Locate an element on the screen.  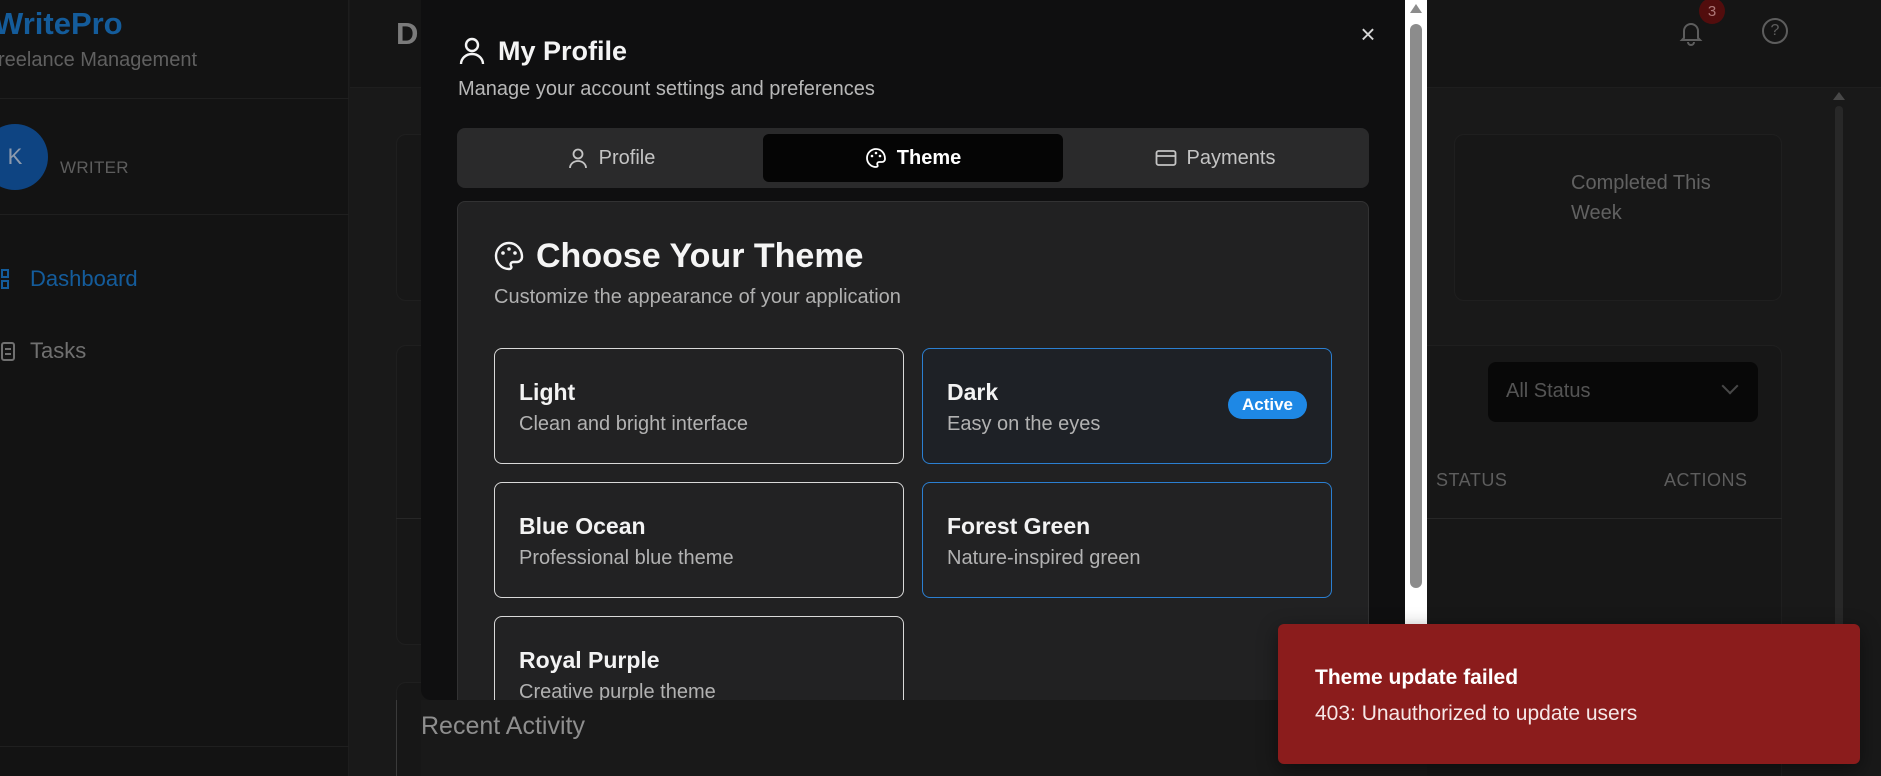
modal-scrollbar is located at coordinates (1416, 312).